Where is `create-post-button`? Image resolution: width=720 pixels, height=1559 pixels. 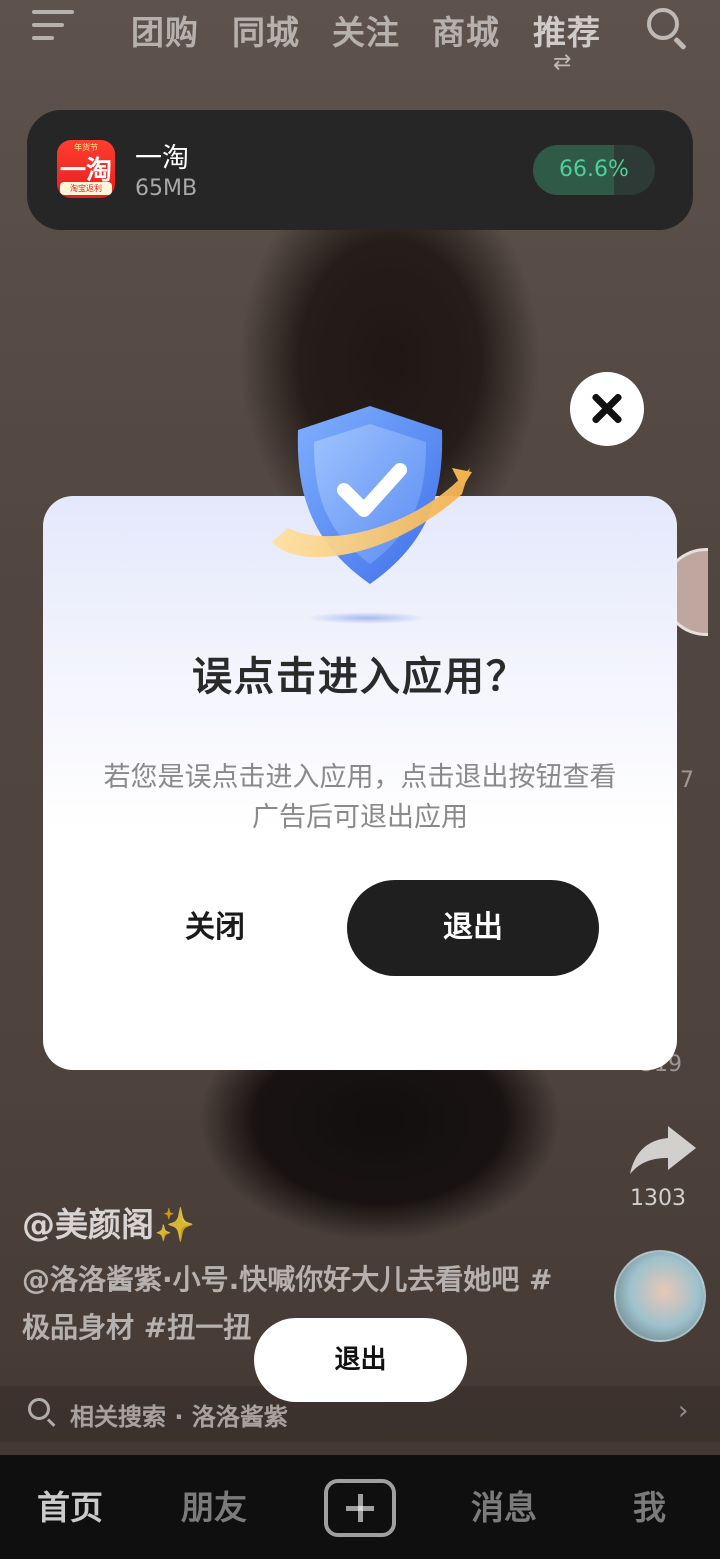
create-post-button is located at coordinates (360, 1508).